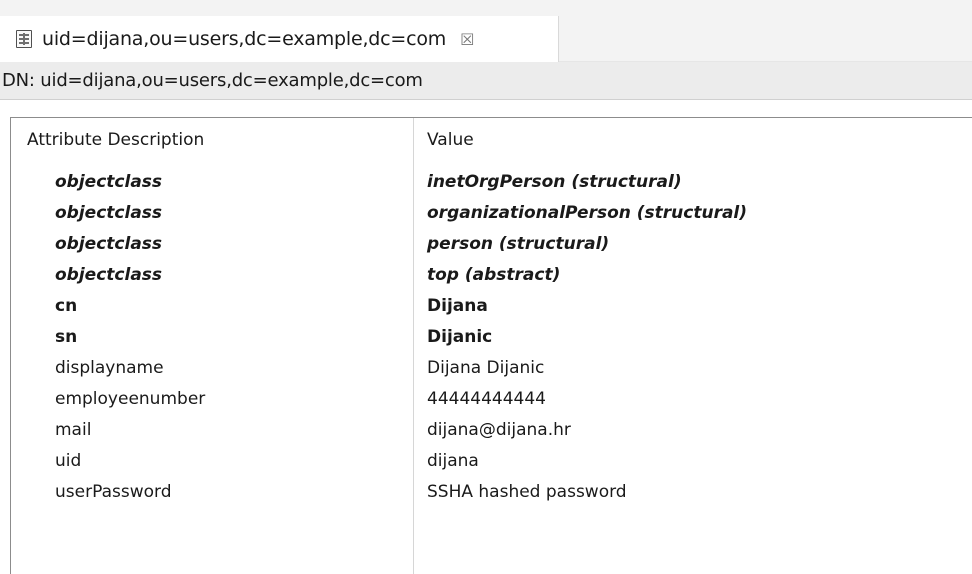 This screenshot has height=574, width=972. Describe the element at coordinates (486, 8) in the screenshot. I see `top-strip` at that location.